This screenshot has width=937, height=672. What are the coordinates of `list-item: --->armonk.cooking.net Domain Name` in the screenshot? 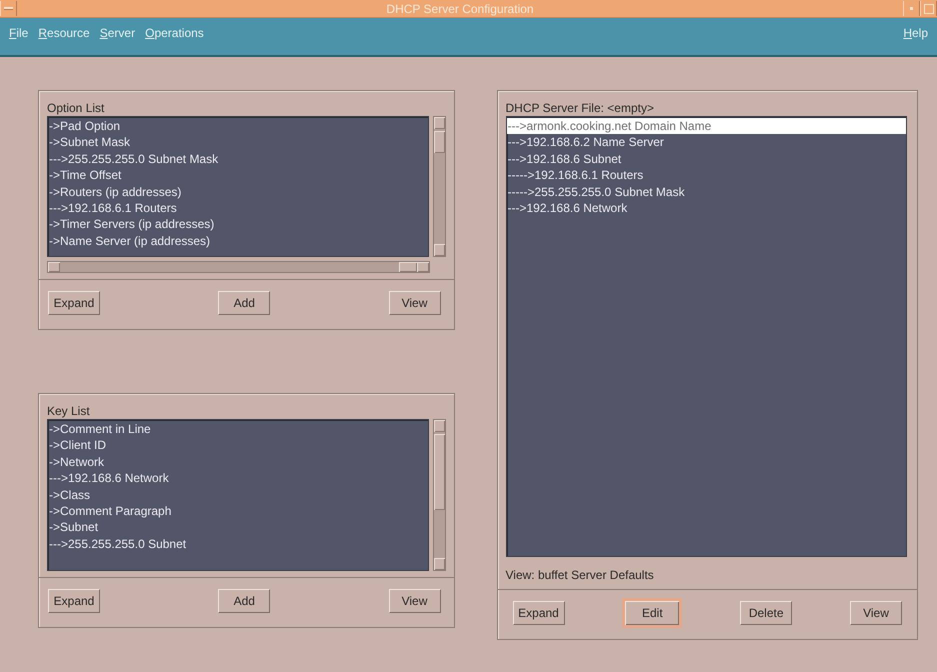 It's located at (706, 126).